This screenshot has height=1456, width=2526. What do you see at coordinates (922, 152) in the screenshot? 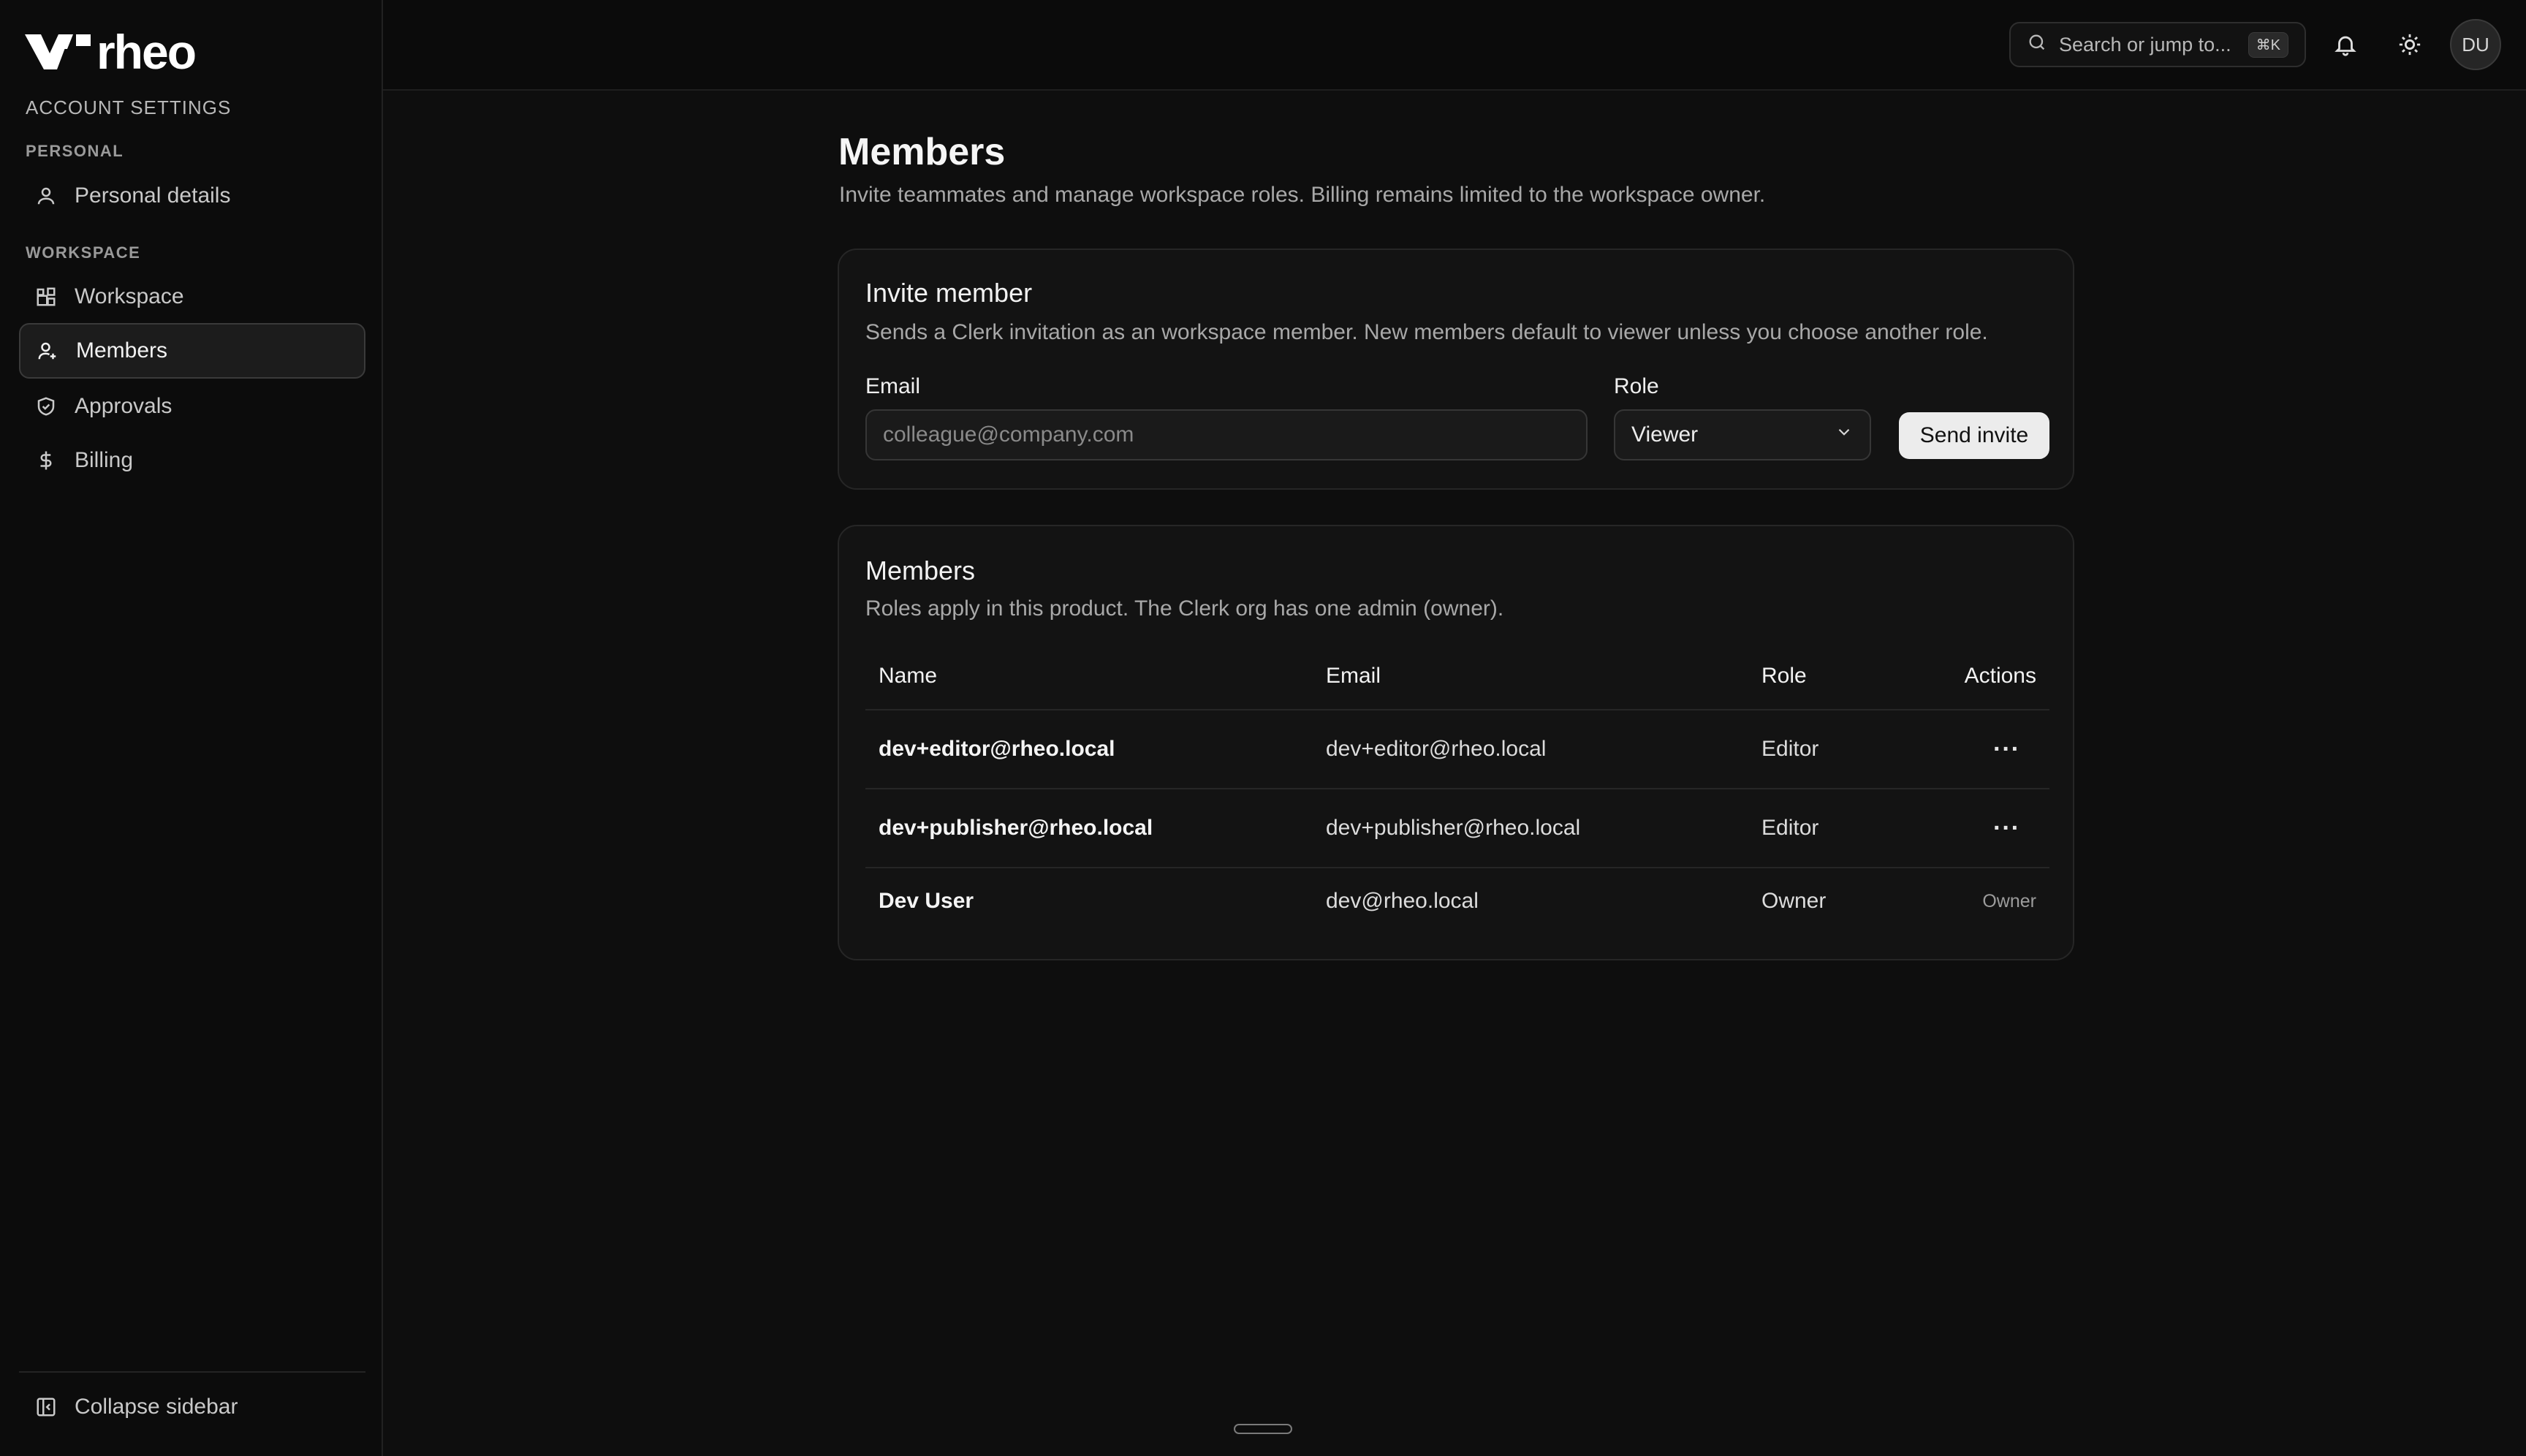
I see `page-title: Members` at bounding box center [922, 152].